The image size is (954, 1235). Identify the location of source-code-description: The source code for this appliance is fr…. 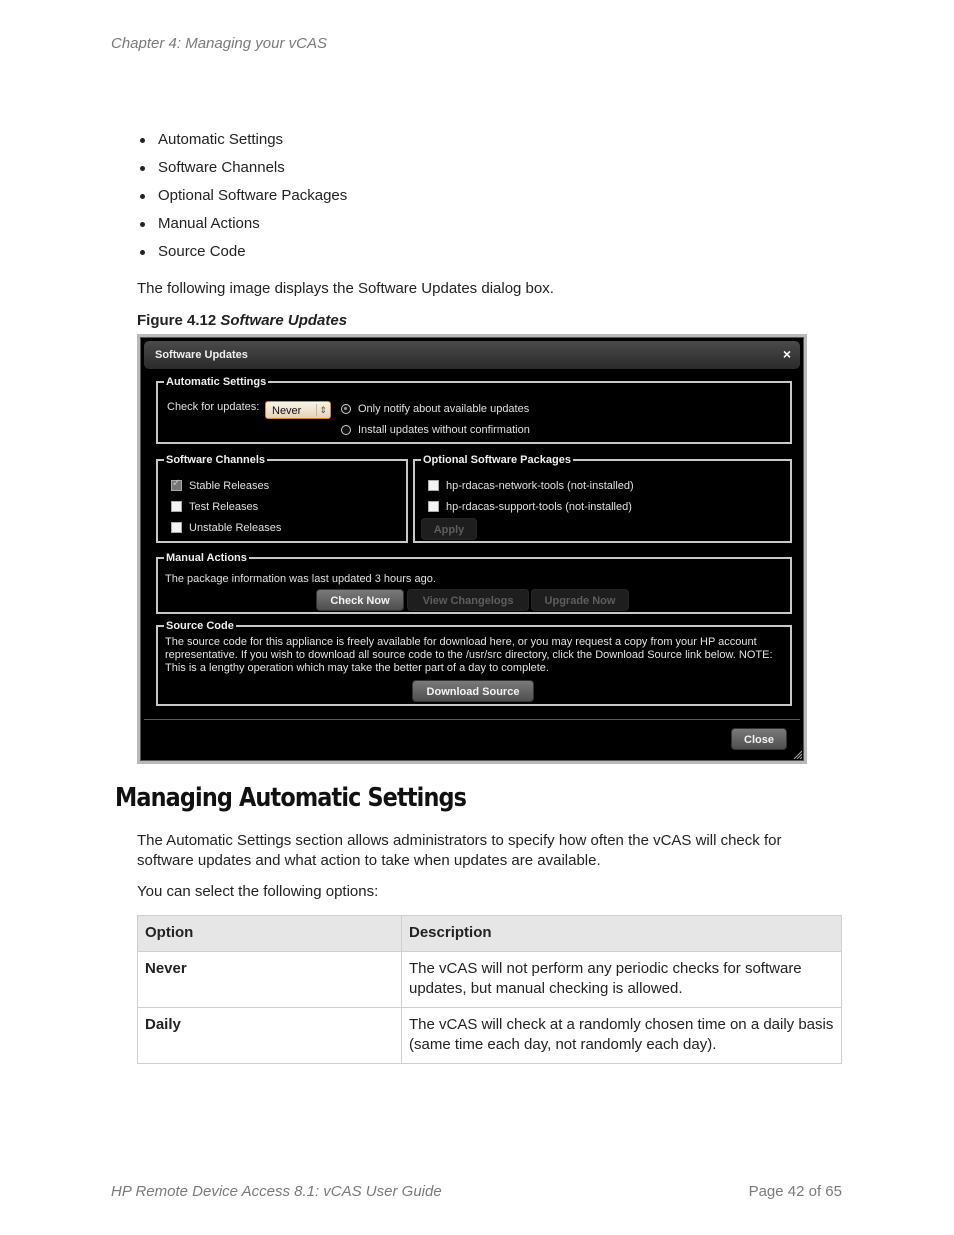
(469, 655).